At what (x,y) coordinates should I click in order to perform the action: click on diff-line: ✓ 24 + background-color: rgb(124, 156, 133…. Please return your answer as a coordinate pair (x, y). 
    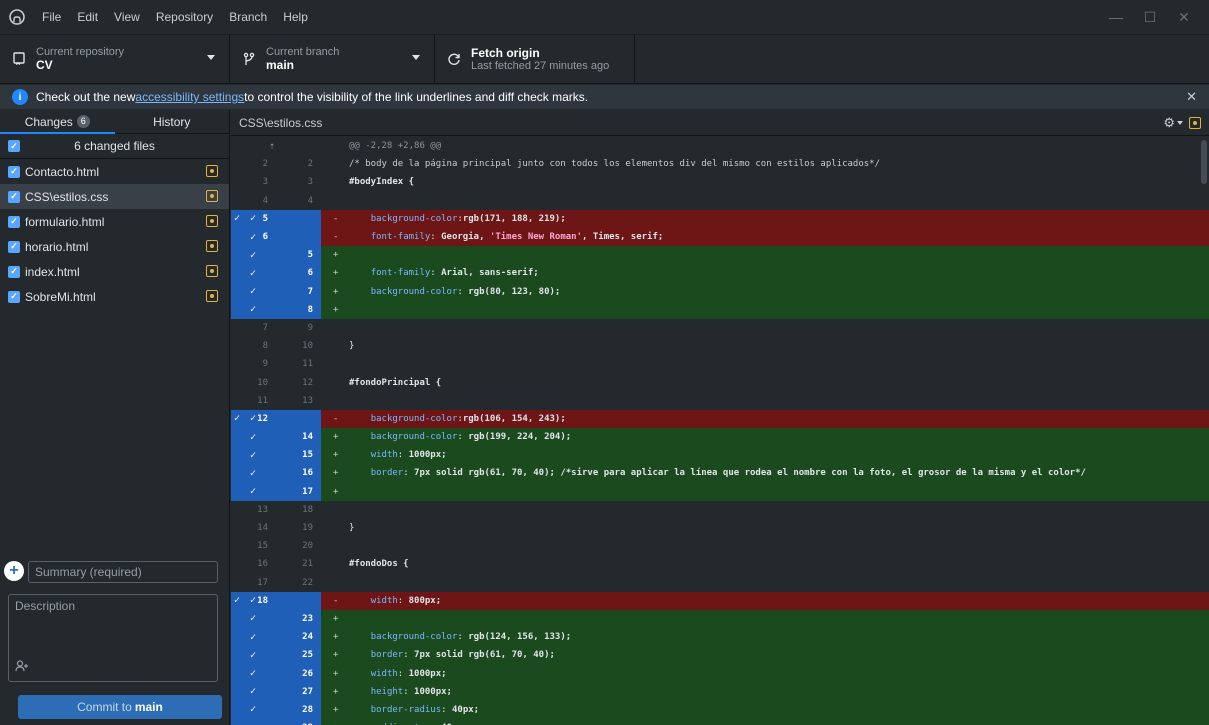
    Looking at the image, I should click on (720, 637).